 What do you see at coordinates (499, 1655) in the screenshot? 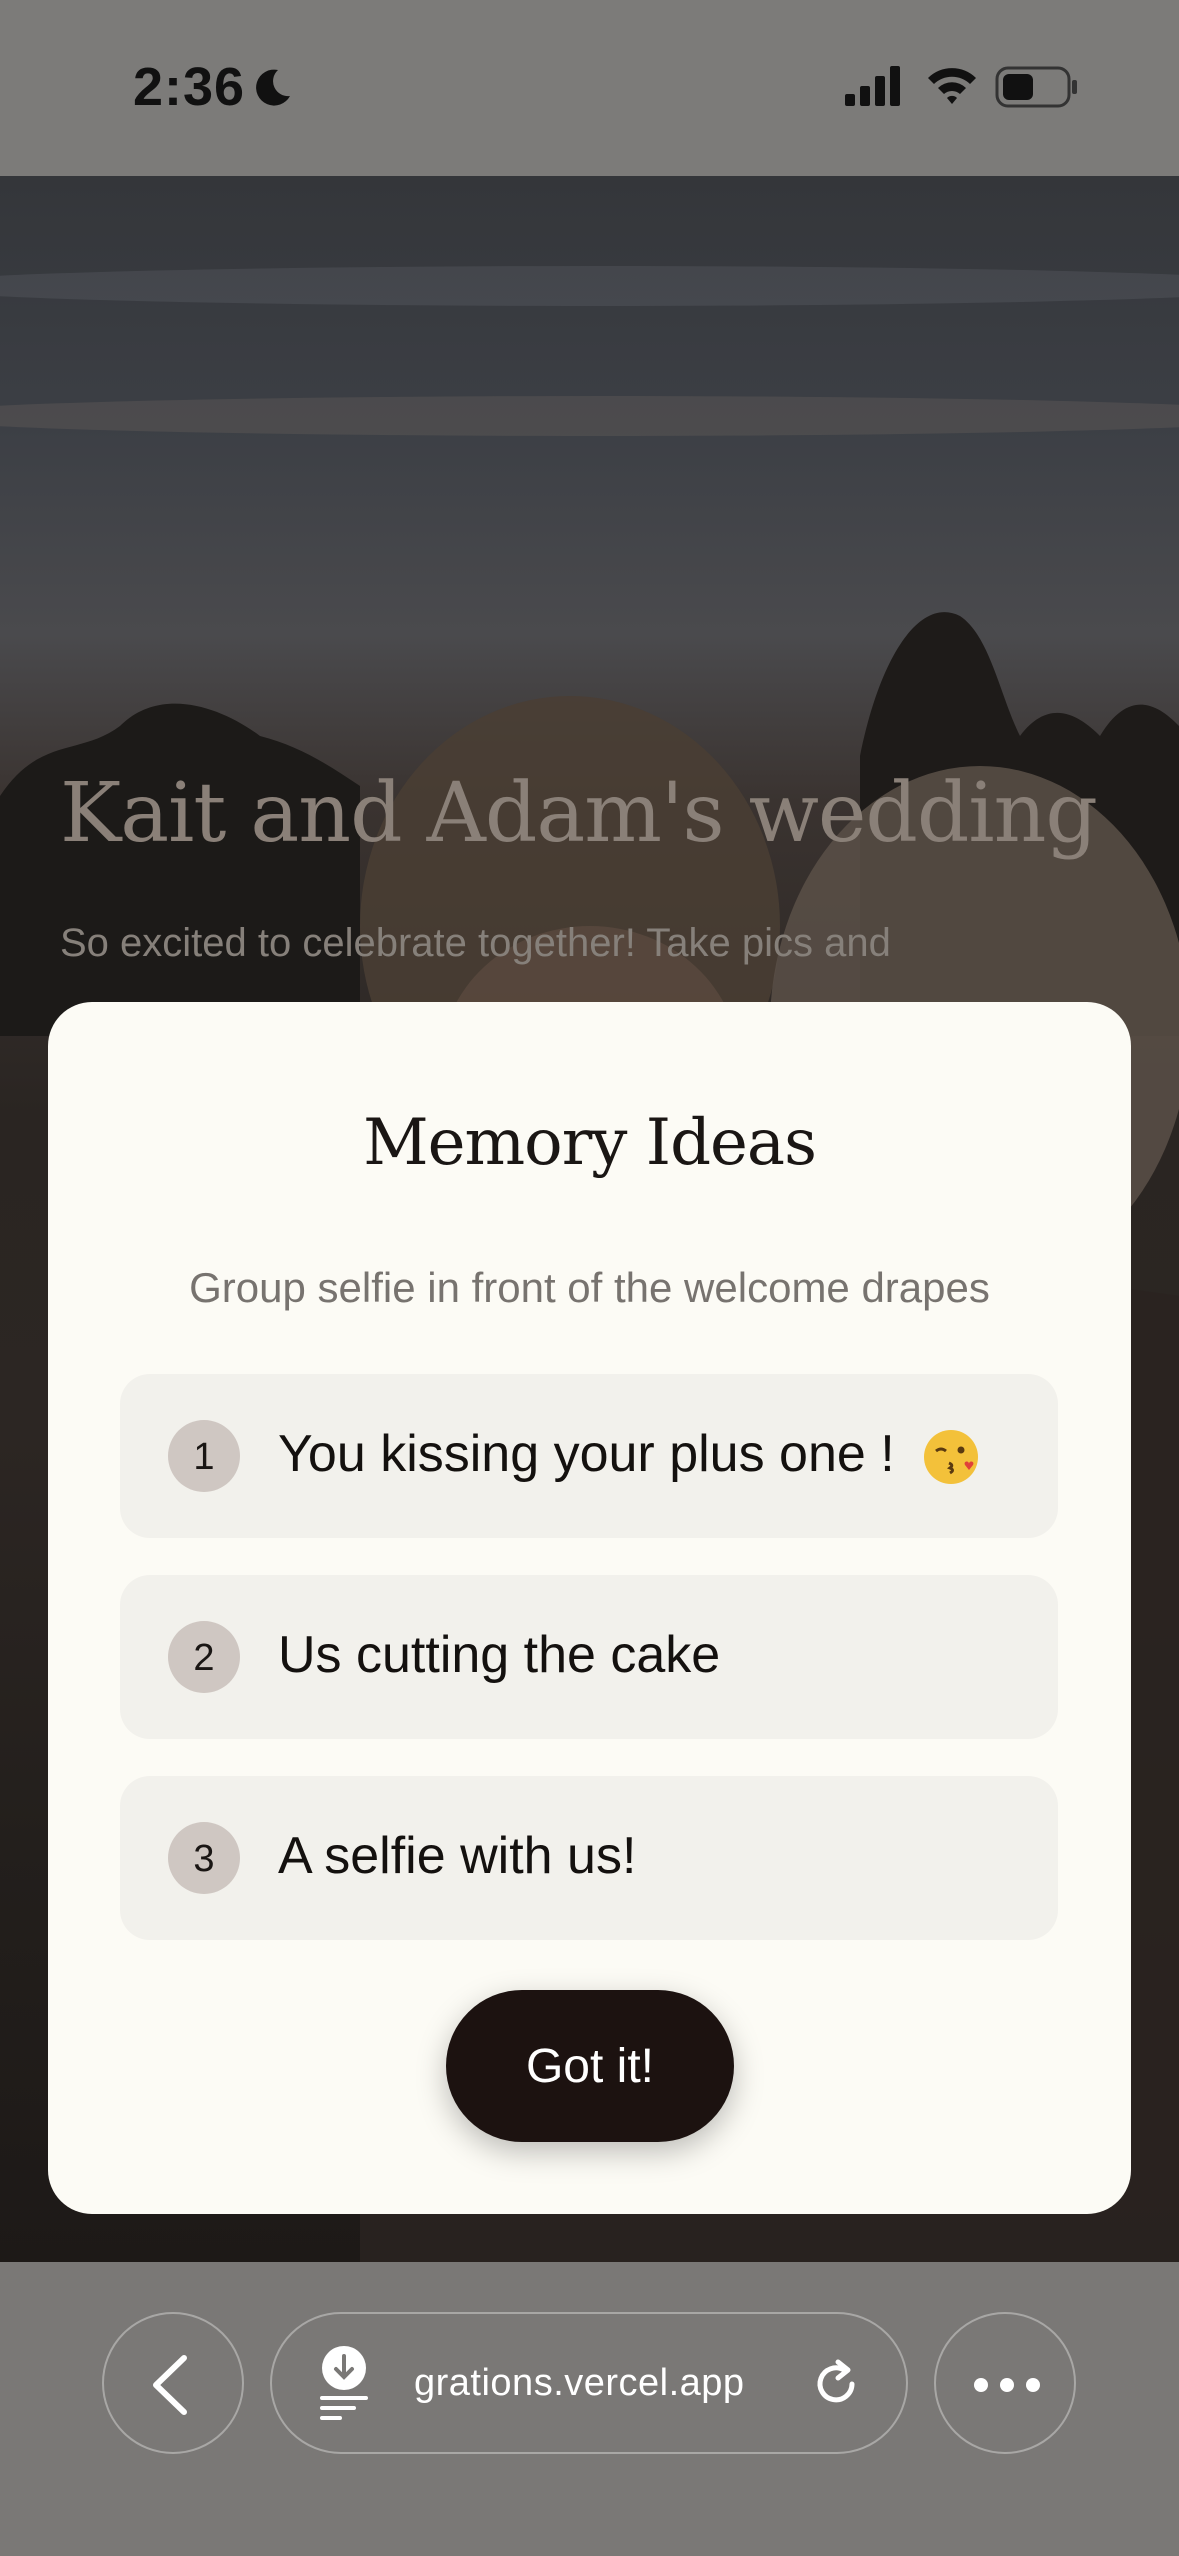
I see `idea-text: Us cutting the cake` at bounding box center [499, 1655].